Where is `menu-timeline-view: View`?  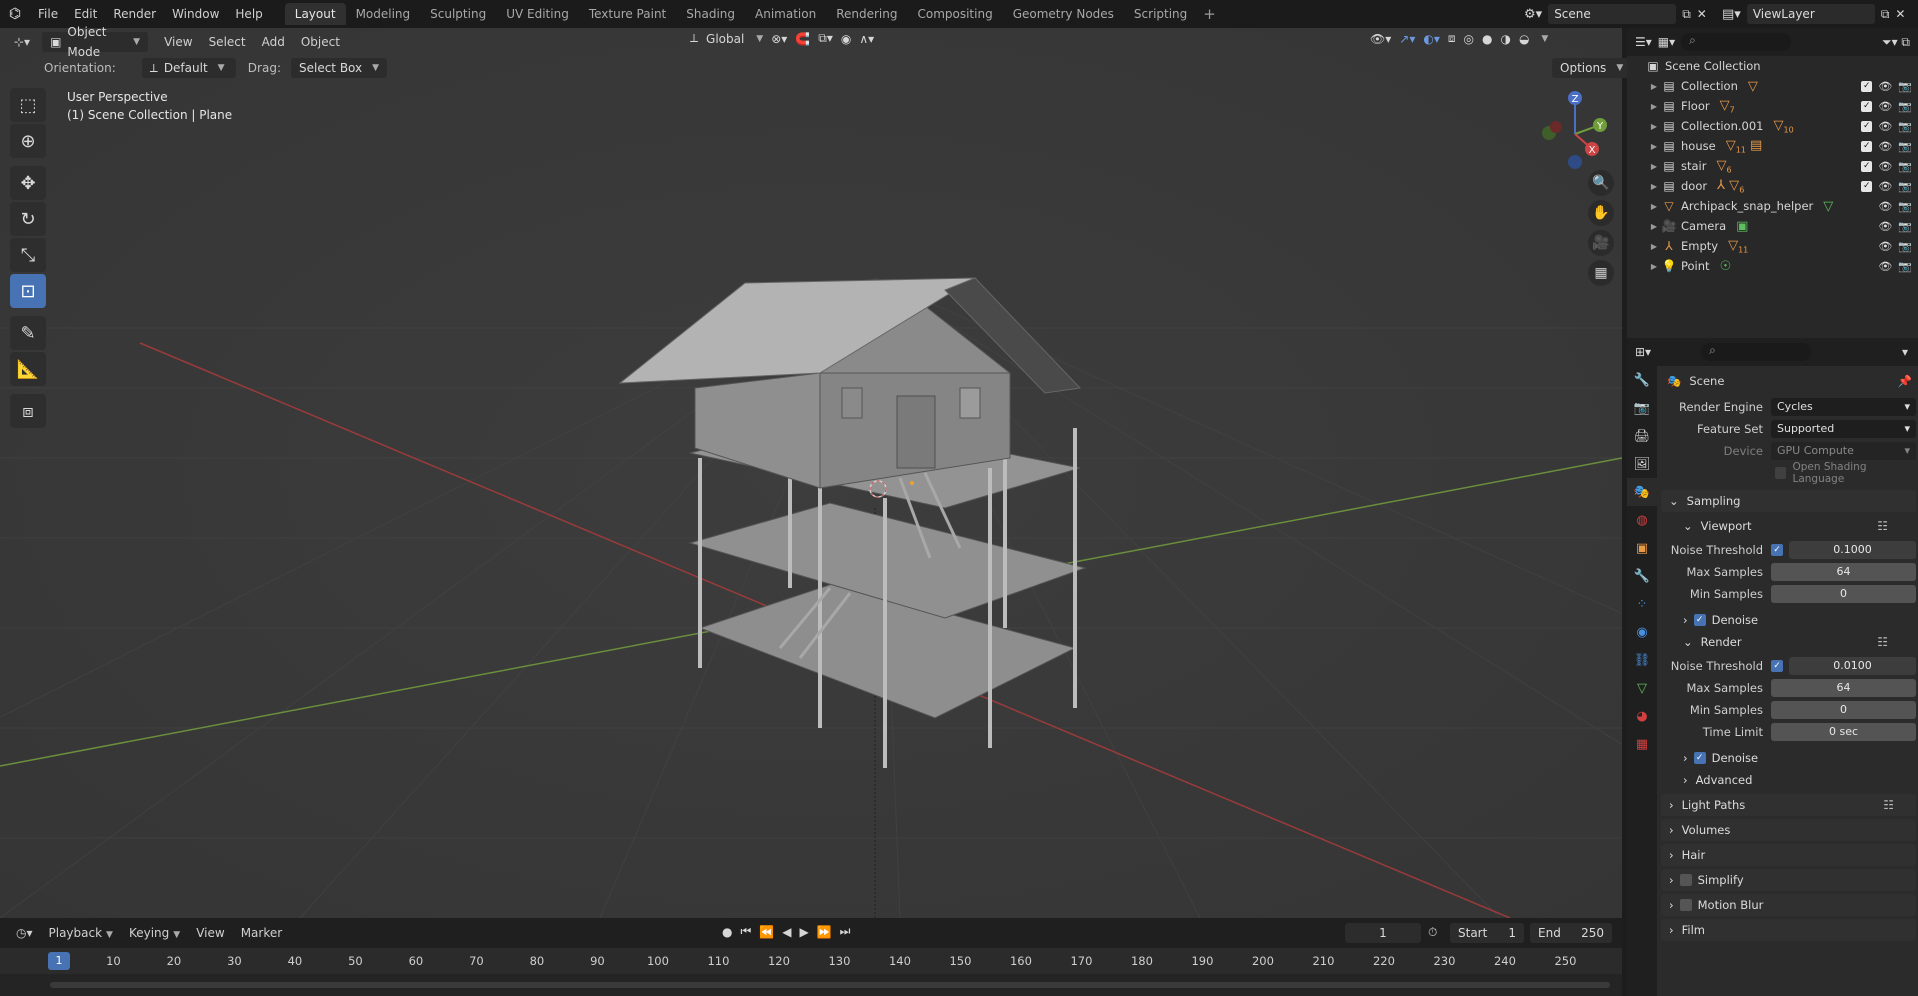
menu-timeline-view: View is located at coordinates (210, 933).